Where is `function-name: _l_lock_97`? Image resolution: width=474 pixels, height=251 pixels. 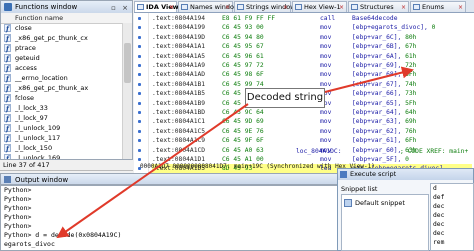
function-name: _l_lock_97 is located at coordinates (31, 118).